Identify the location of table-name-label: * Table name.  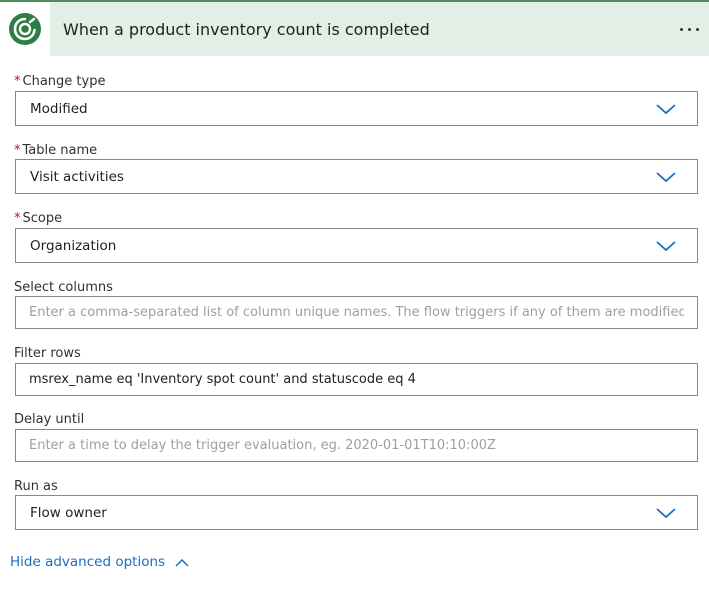
(56, 150).